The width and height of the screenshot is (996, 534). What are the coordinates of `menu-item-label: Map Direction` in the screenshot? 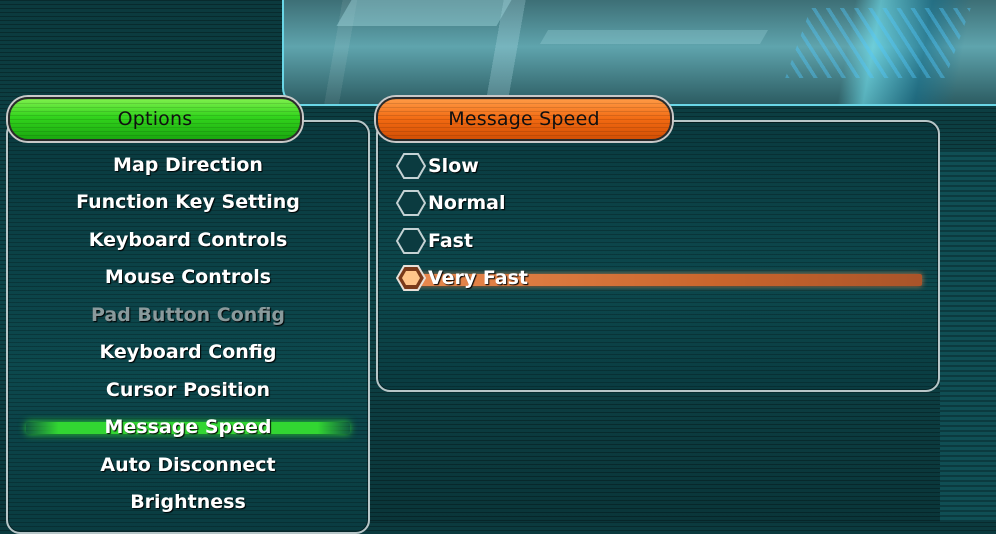 It's located at (188, 164).